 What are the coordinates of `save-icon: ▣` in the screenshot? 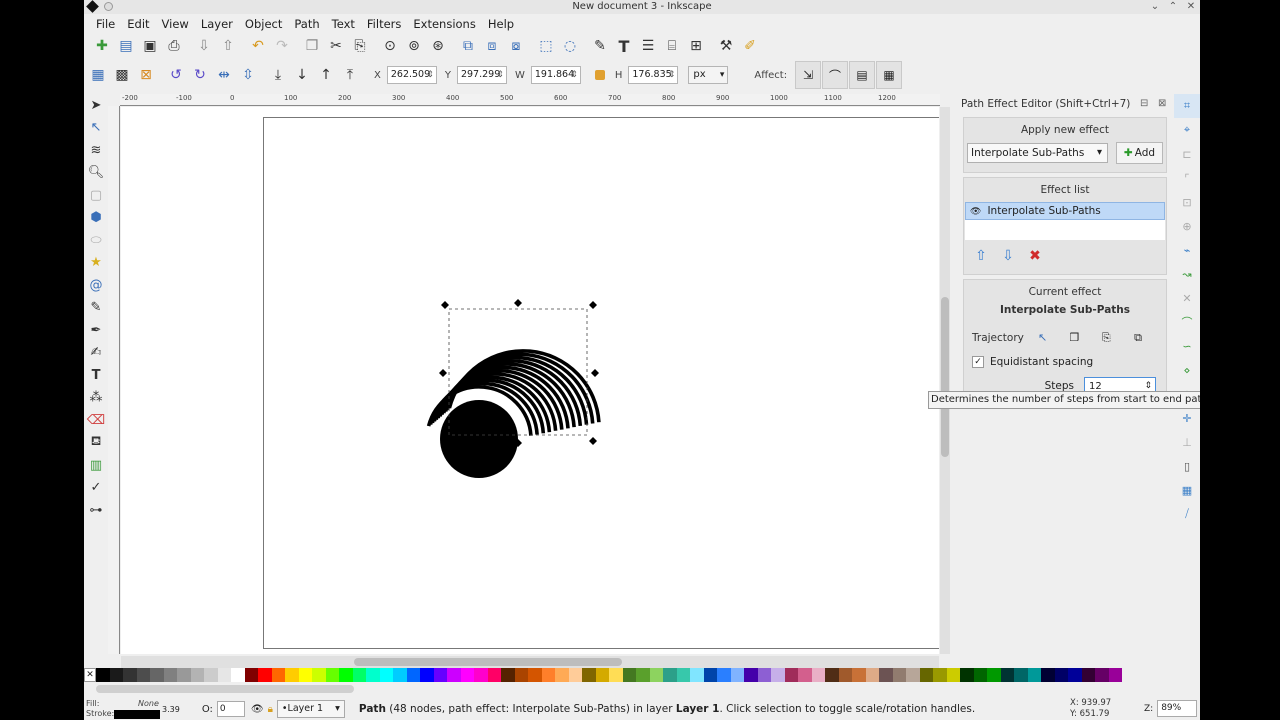 It's located at (150, 46).